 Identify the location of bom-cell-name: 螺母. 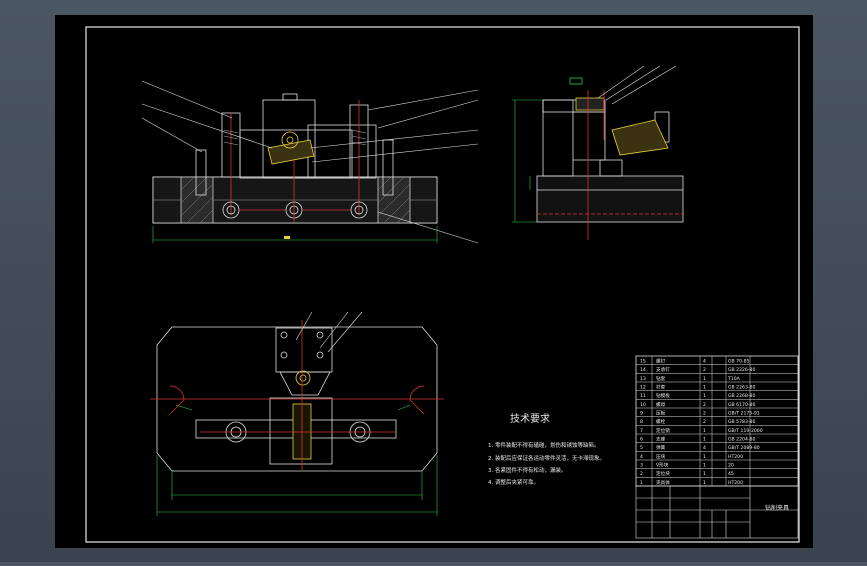
(661, 404).